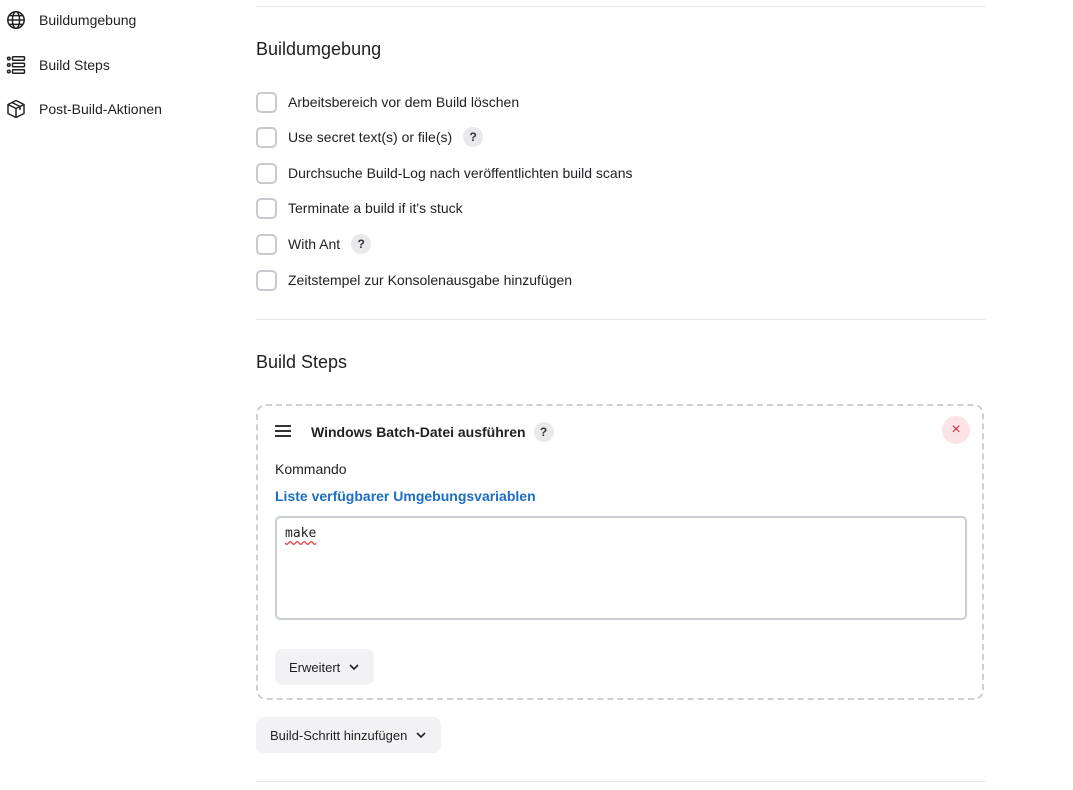  Describe the element at coordinates (621, 568) in the screenshot. I see `command-textarea: make` at that location.